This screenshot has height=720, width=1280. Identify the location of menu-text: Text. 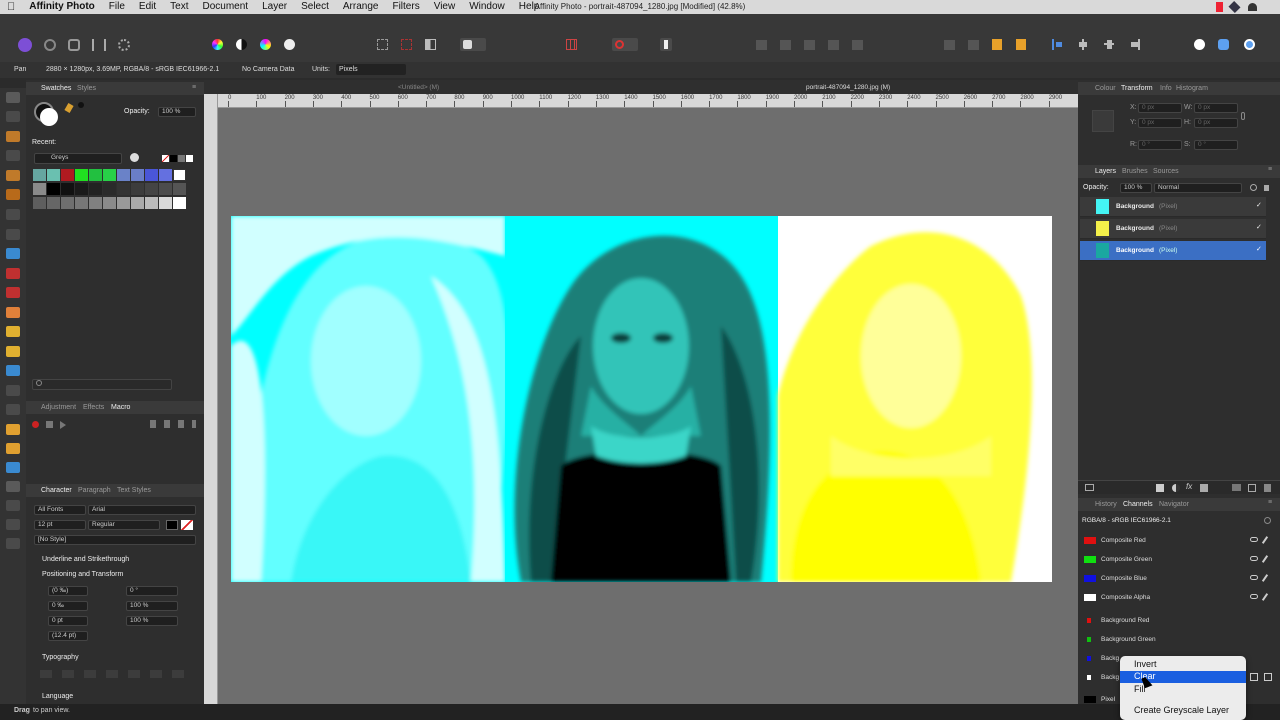
(179, 7).